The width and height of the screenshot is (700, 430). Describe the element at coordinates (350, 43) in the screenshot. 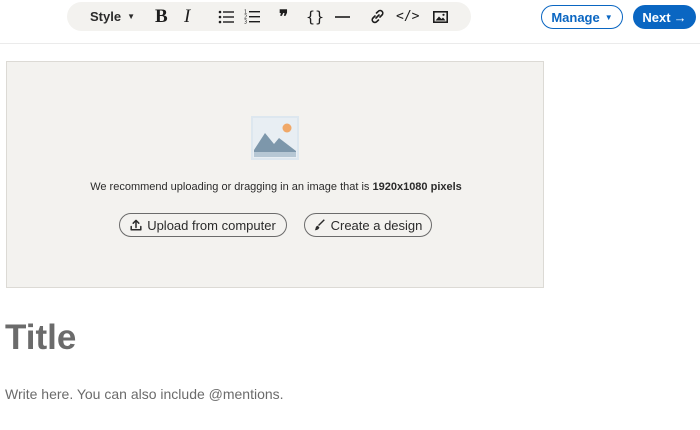

I see `header-divider` at that location.